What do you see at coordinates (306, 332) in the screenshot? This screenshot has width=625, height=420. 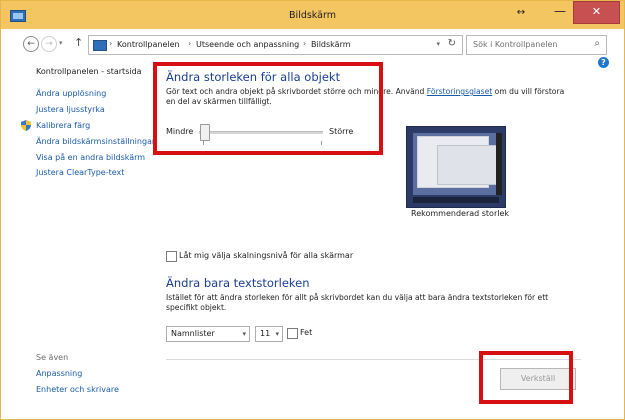 I see `bold-checkbox-label: Fet` at bounding box center [306, 332].